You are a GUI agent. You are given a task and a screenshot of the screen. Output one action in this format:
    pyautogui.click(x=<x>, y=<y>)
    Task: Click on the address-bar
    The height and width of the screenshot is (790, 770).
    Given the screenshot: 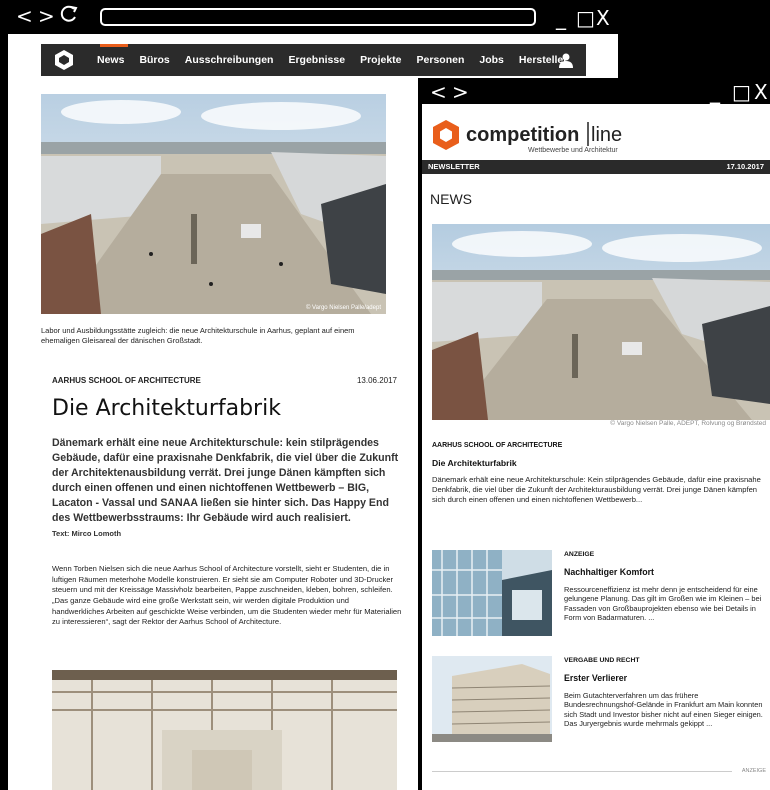 What is the action you would take?
    pyautogui.click(x=318, y=17)
    